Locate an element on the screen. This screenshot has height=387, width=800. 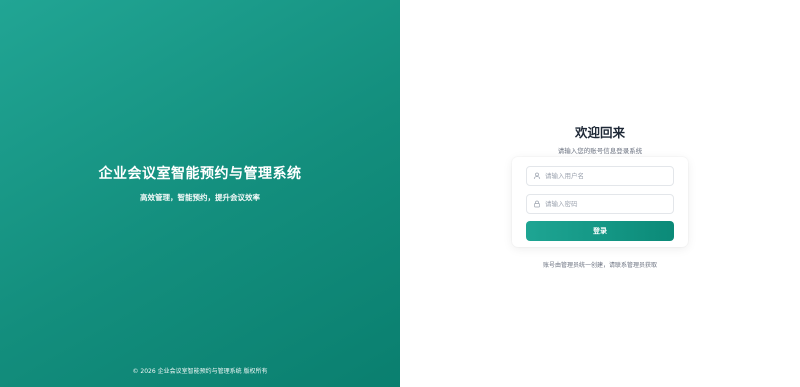
login-title: 欢迎回来 is located at coordinates (599, 132).